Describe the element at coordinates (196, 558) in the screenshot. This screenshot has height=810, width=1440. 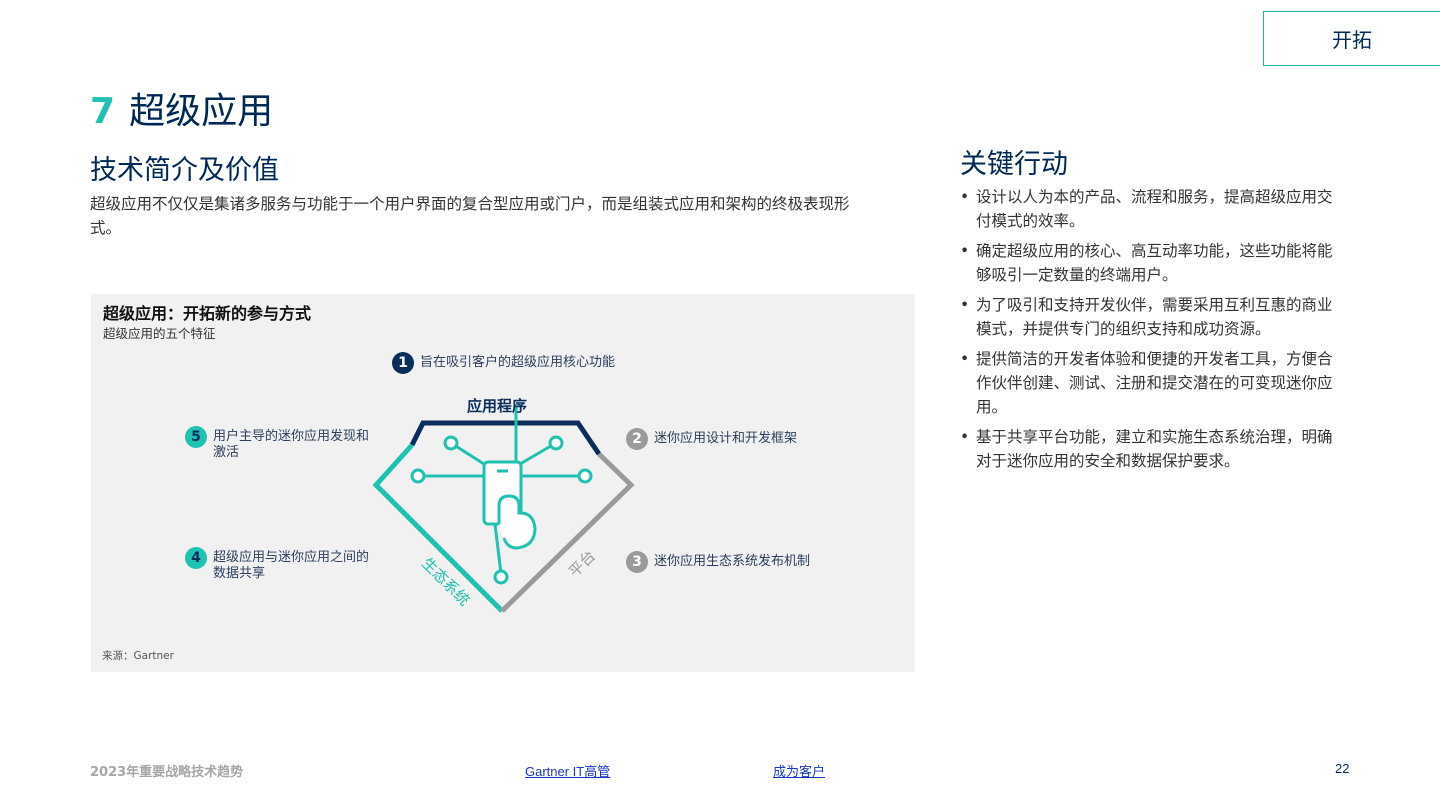
I see `feature-4-badge: 4` at that location.